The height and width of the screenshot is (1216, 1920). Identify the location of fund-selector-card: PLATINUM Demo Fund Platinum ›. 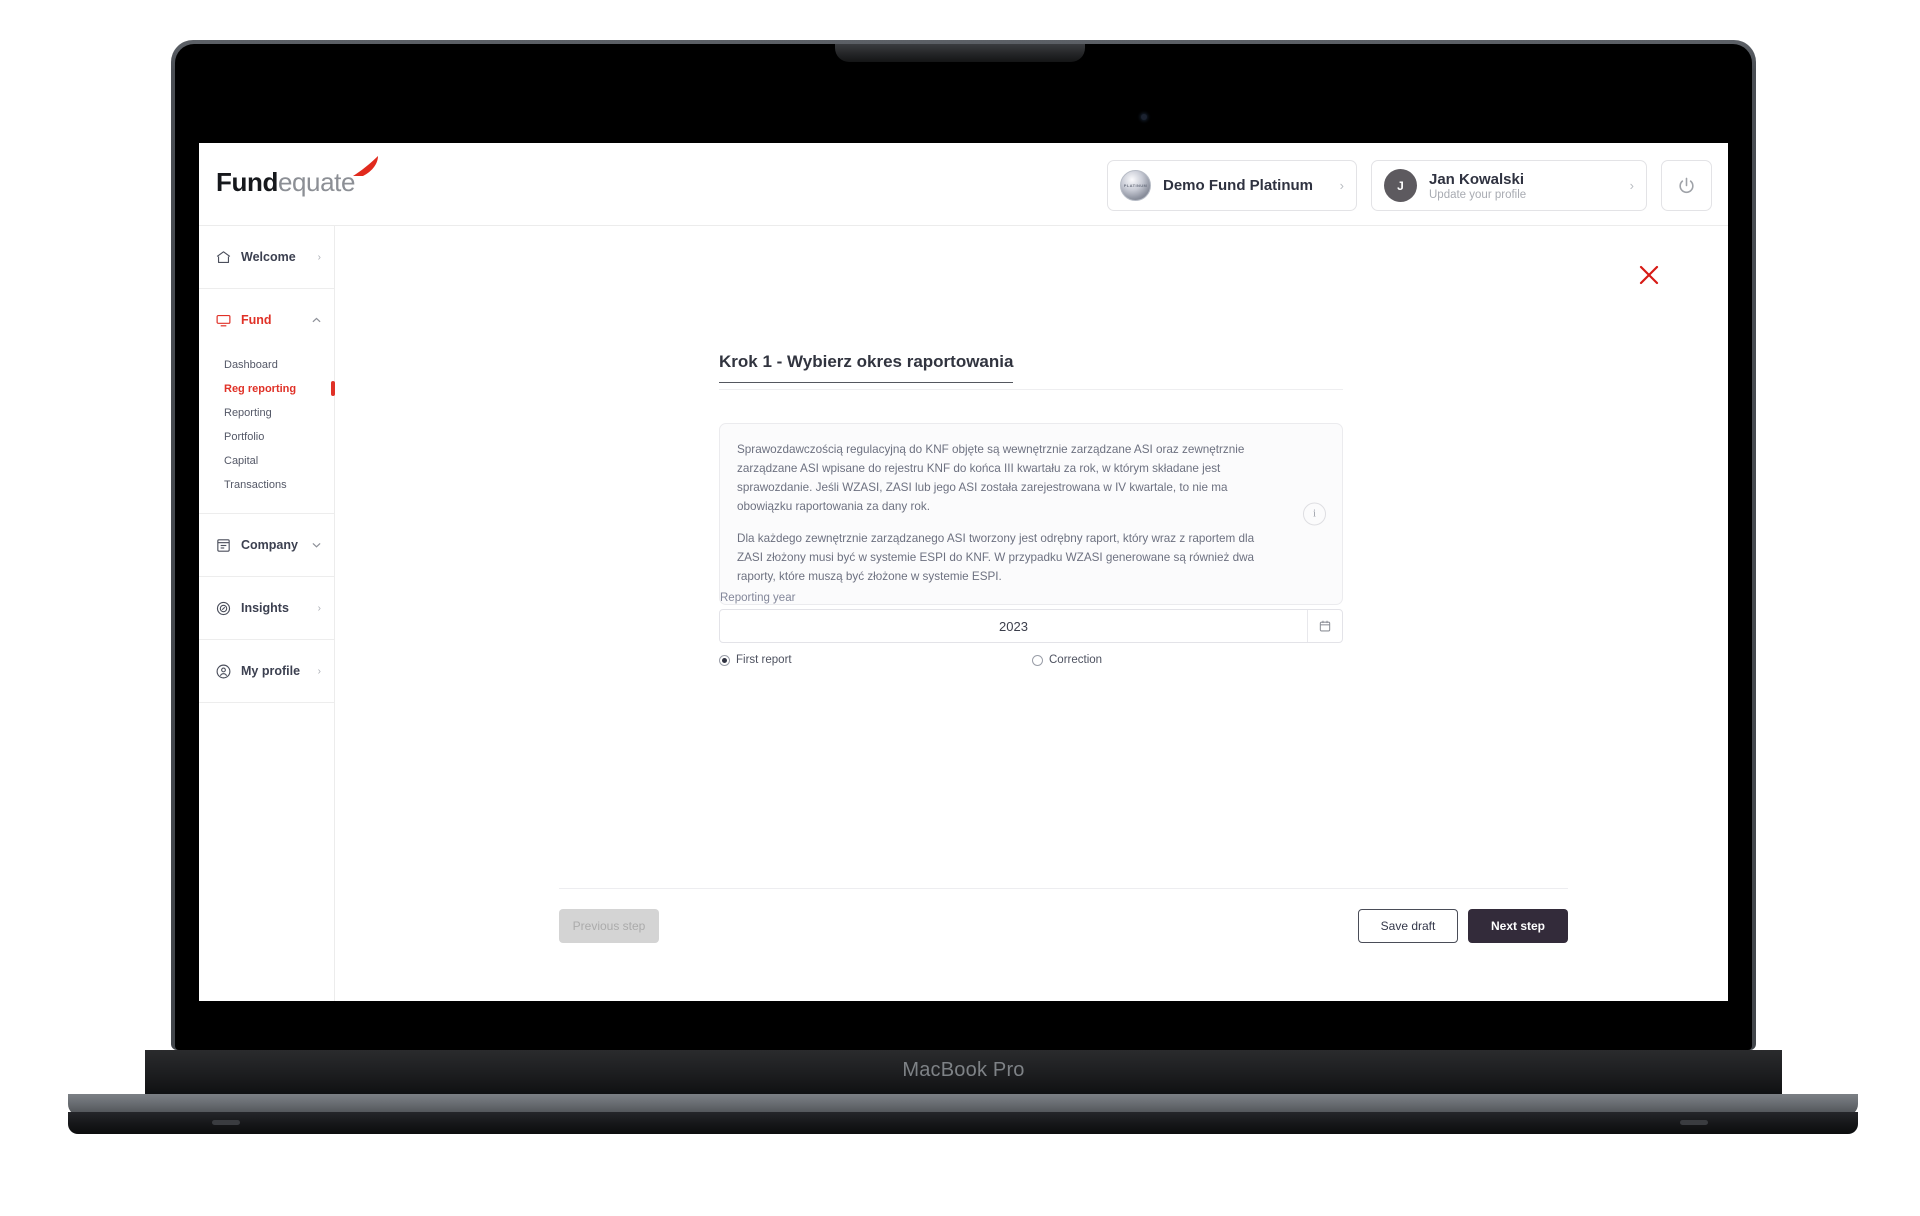
(1232, 185).